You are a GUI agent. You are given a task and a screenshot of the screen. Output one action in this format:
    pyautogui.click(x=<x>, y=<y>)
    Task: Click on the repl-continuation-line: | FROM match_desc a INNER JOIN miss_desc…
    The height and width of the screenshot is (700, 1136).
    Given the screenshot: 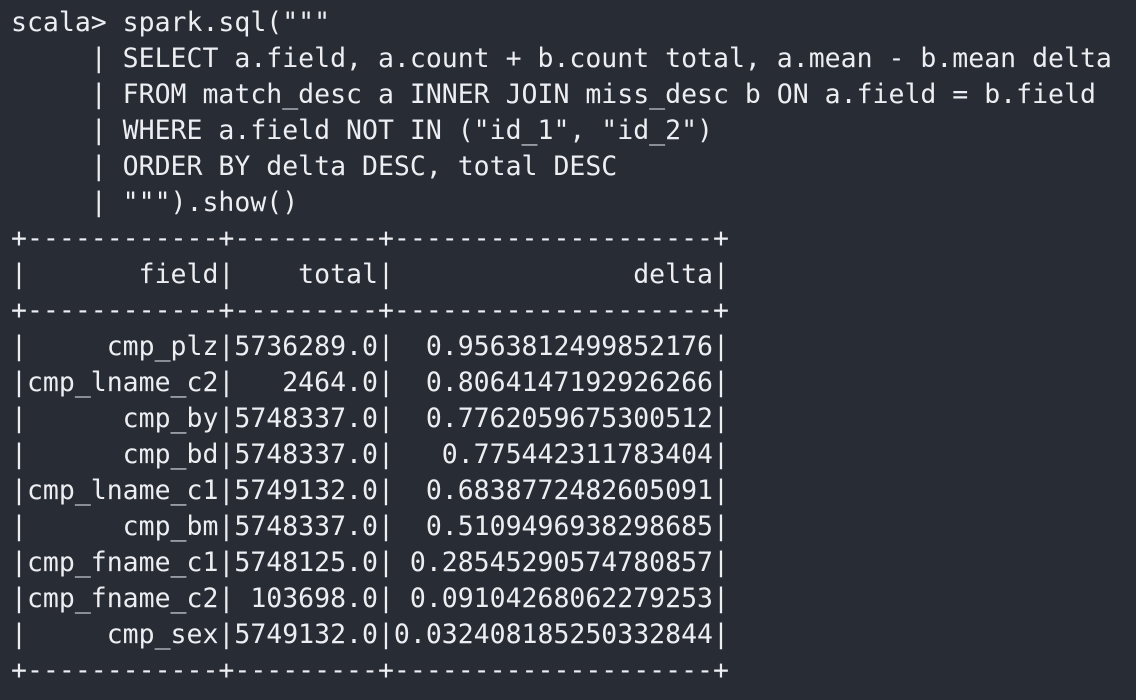 What is the action you would take?
    pyautogui.click(x=553, y=94)
    